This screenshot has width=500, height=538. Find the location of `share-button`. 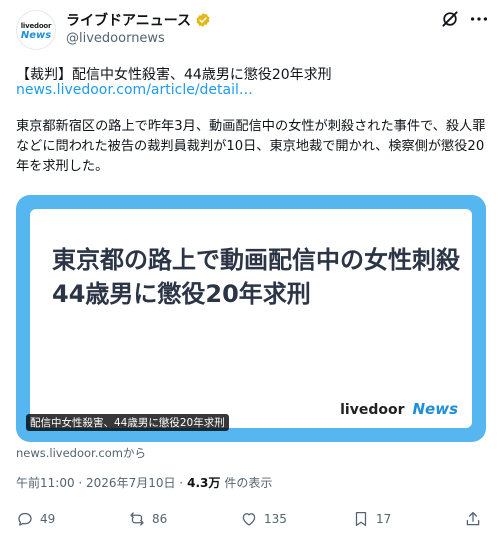

share-button is located at coordinates (473, 519).